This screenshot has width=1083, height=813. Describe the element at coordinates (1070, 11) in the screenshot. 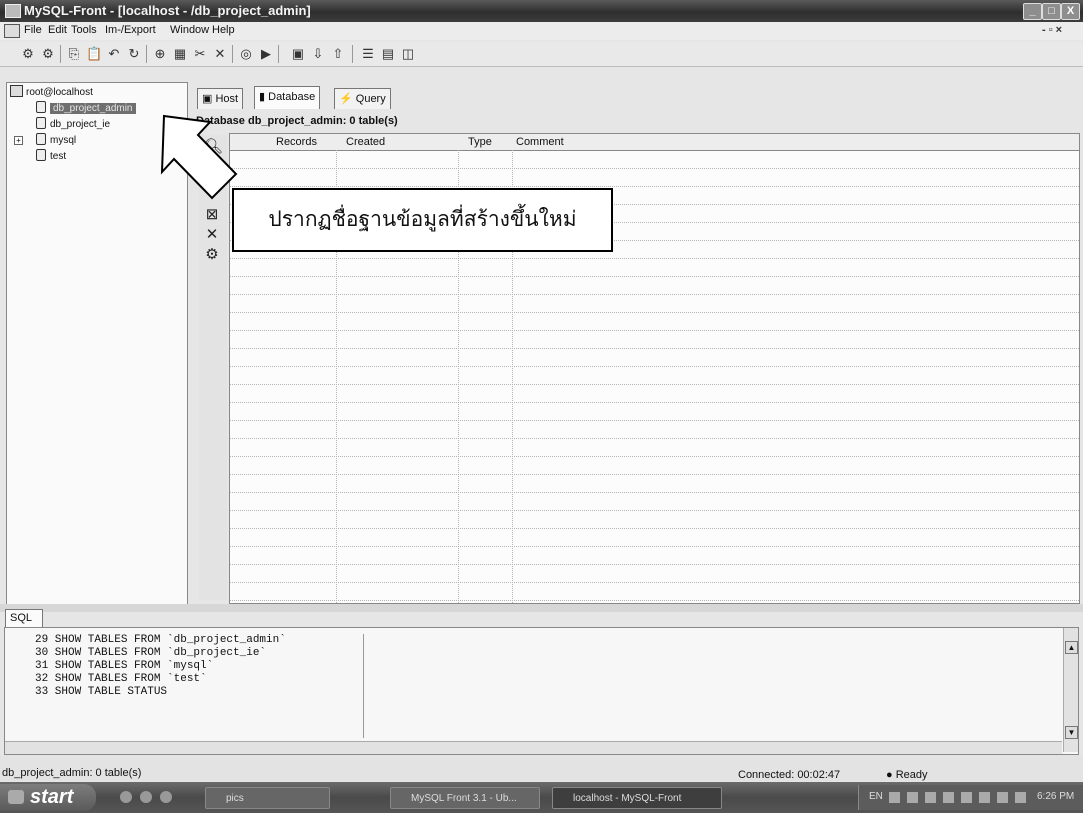

I see `close-button: X` at that location.